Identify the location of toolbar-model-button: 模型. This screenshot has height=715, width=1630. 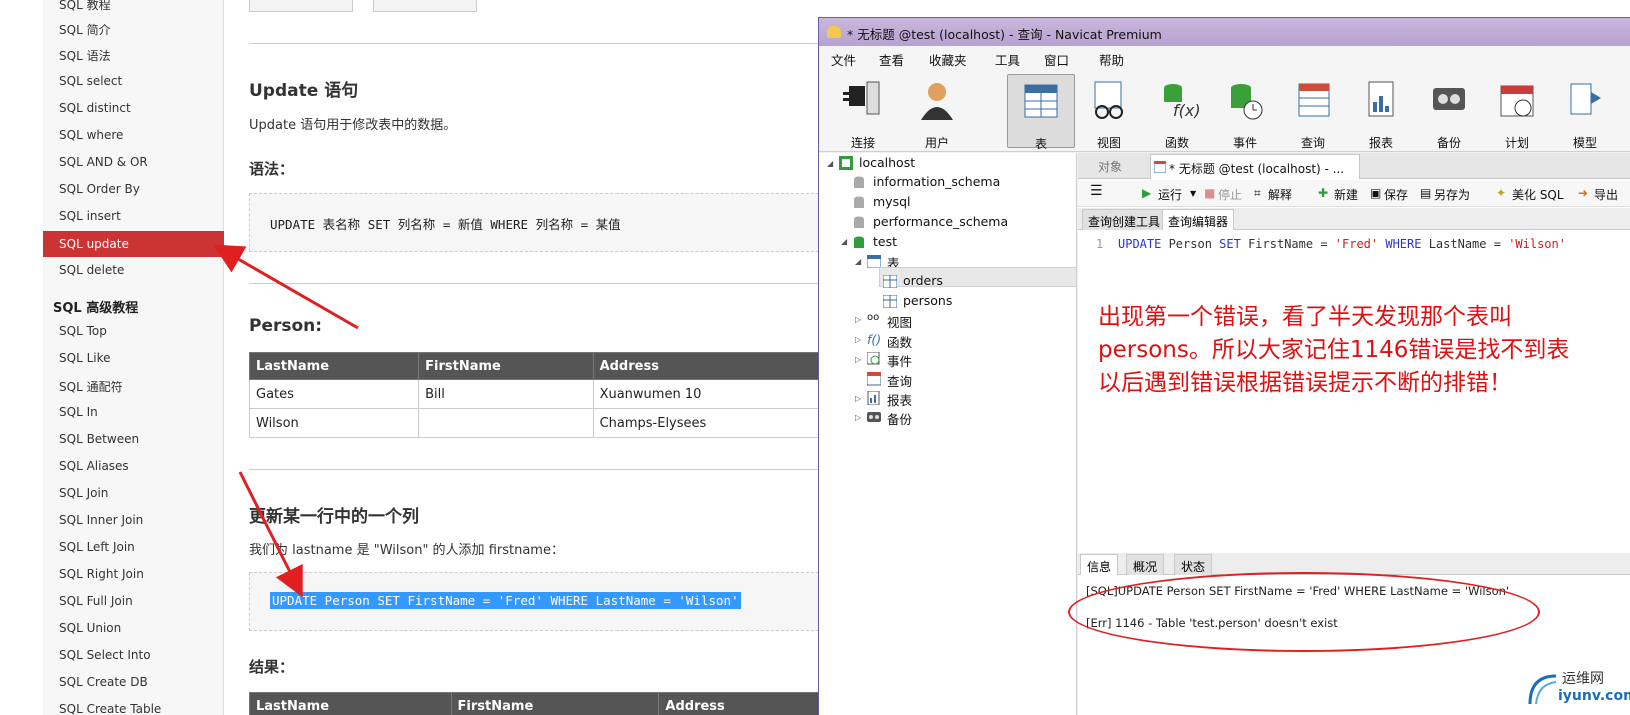
(1585, 112).